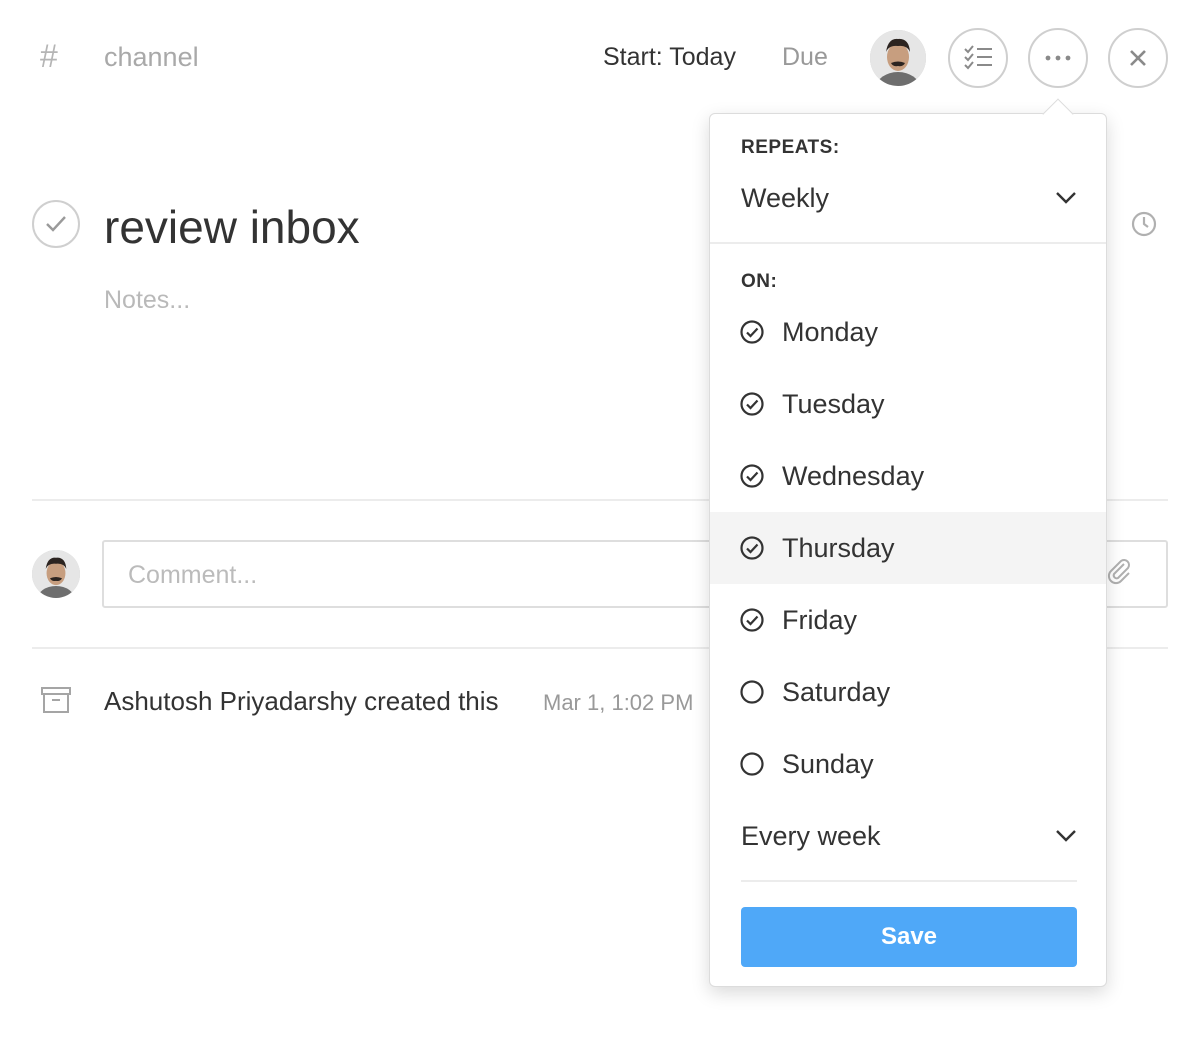 The height and width of the screenshot is (1042, 1204). I want to click on complete-task-checkbox, so click(56, 224).